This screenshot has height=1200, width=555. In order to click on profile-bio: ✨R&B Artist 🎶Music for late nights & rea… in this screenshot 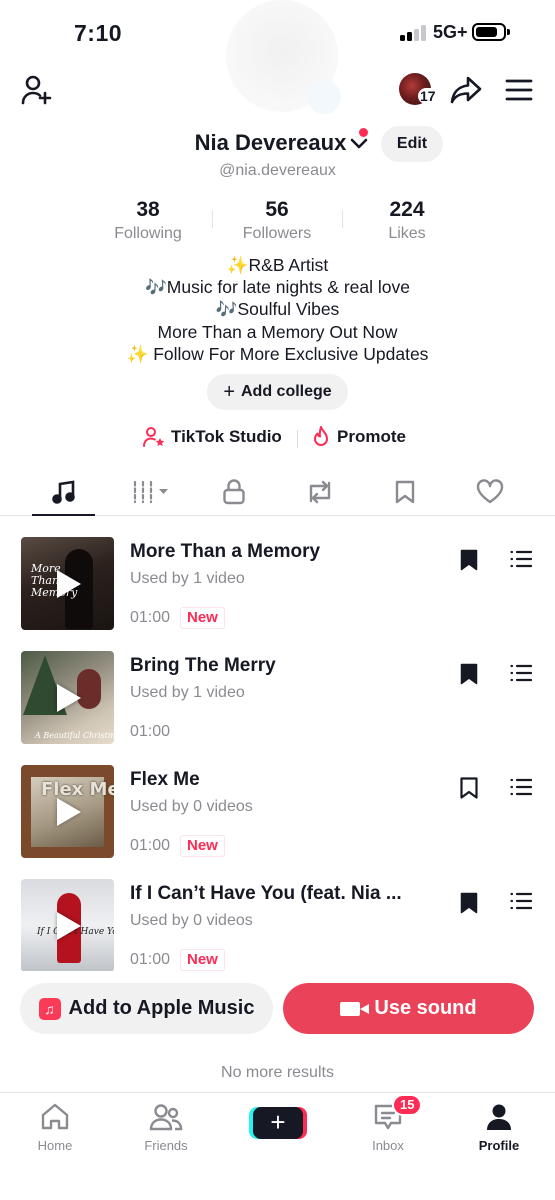, I will do `click(277, 309)`.